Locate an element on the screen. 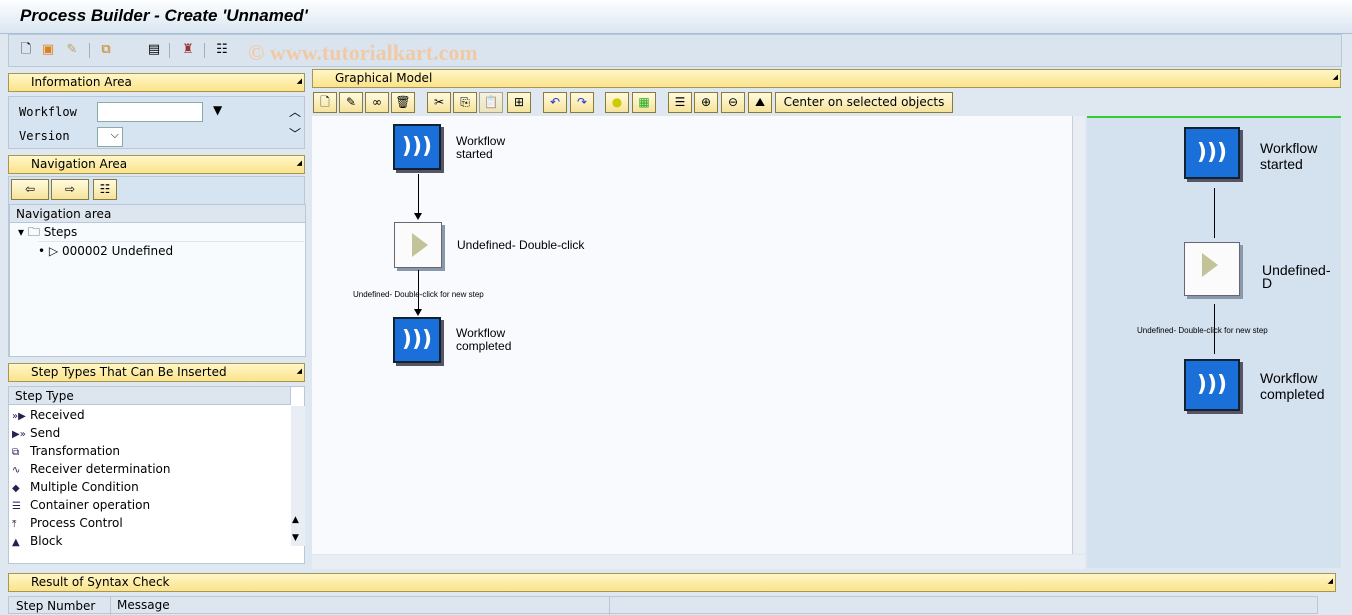 Image resolution: width=1352 pixels, height=615 pixels. syntax-check-table-header: Step Number Message is located at coordinates (663, 605).